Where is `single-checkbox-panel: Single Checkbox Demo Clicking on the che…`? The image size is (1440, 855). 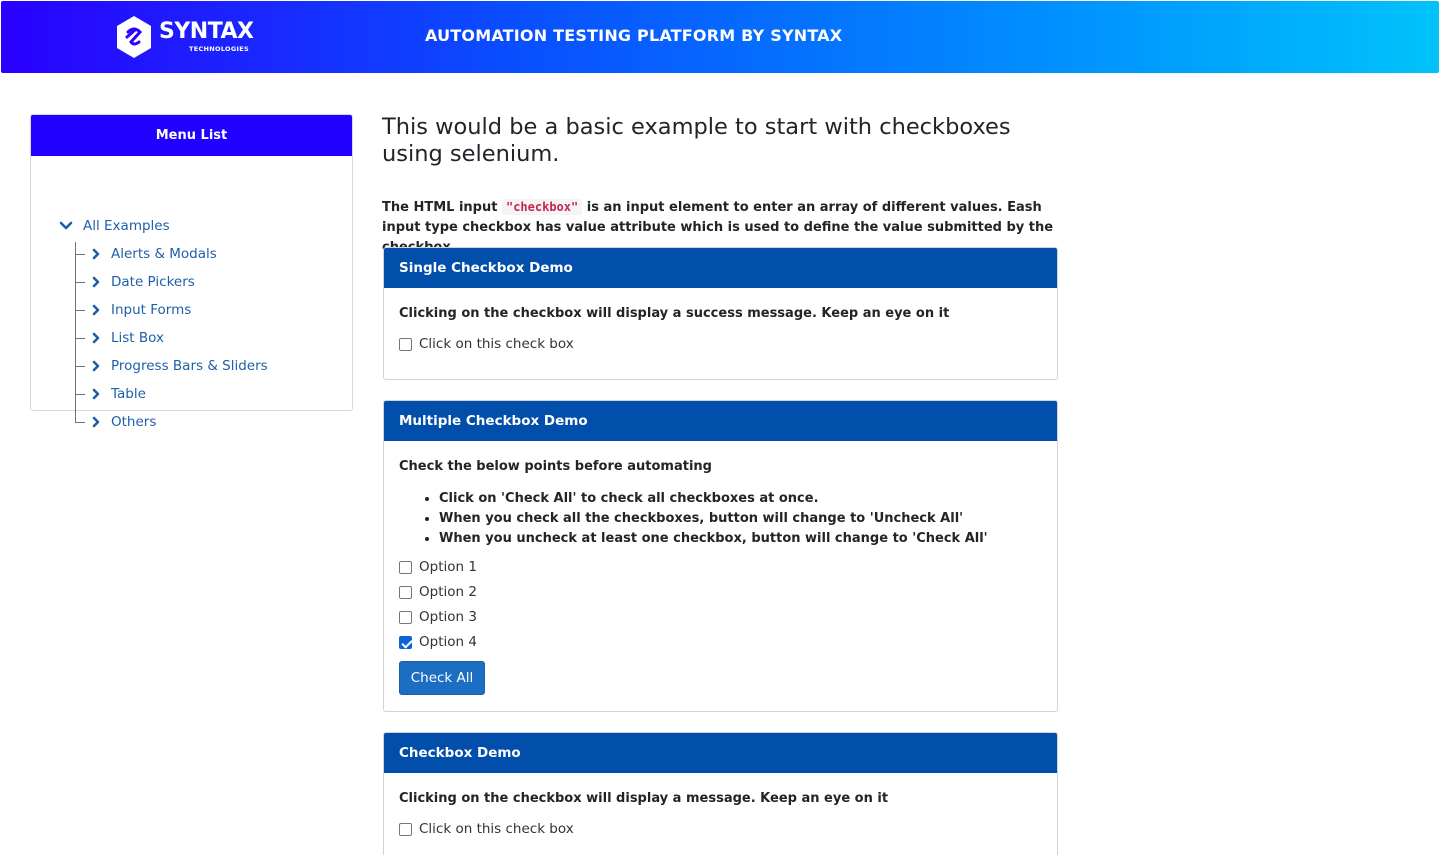
single-checkbox-panel: Single Checkbox Demo Clicking on the che… is located at coordinates (720, 313).